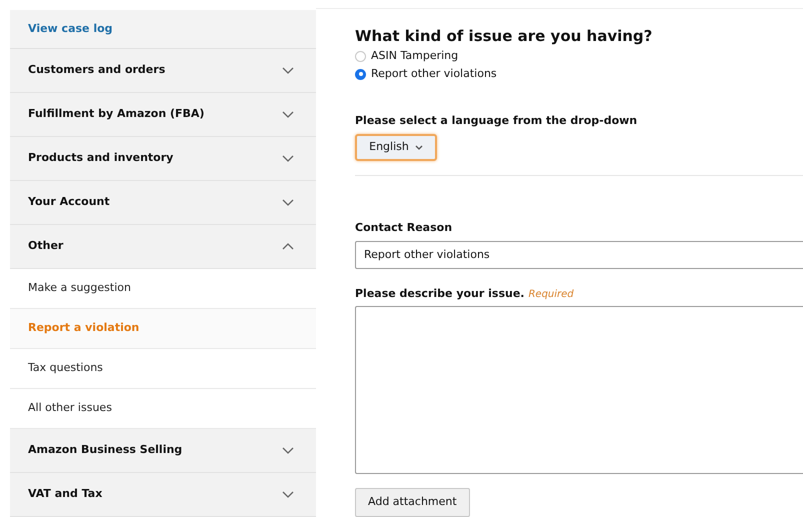 The width and height of the screenshot is (803, 517). Describe the element at coordinates (163, 451) in the screenshot. I see `sidebar-section: Amazon Business Selling` at that location.